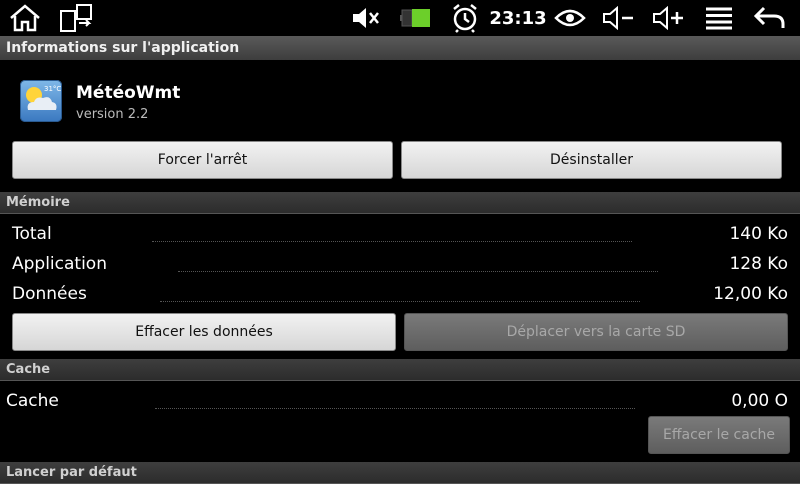  What do you see at coordinates (465, 18) in the screenshot?
I see `alarm-icon` at bounding box center [465, 18].